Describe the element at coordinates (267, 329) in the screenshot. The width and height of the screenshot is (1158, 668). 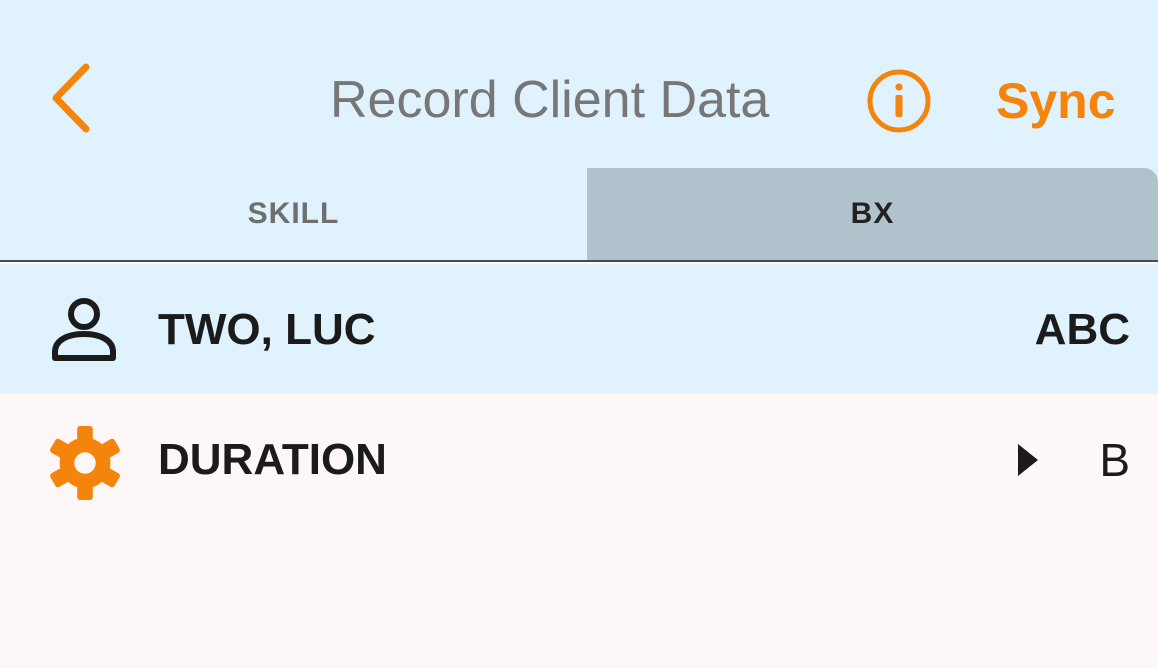
I see `client-name: TWO, LUC` at that location.